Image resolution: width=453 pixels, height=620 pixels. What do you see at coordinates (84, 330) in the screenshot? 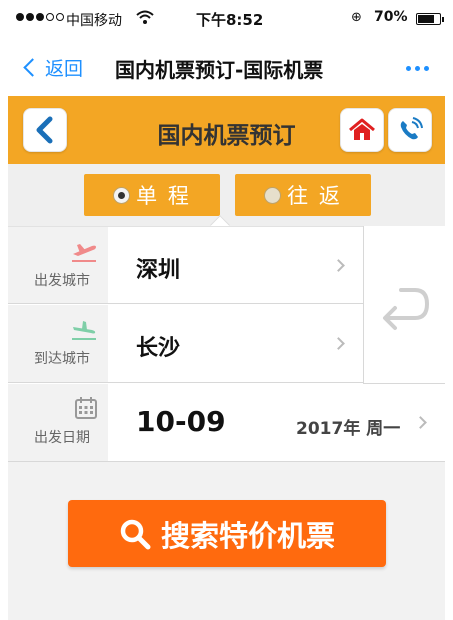
I see `airplane-landing-icon` at bounding box center [84, 330].